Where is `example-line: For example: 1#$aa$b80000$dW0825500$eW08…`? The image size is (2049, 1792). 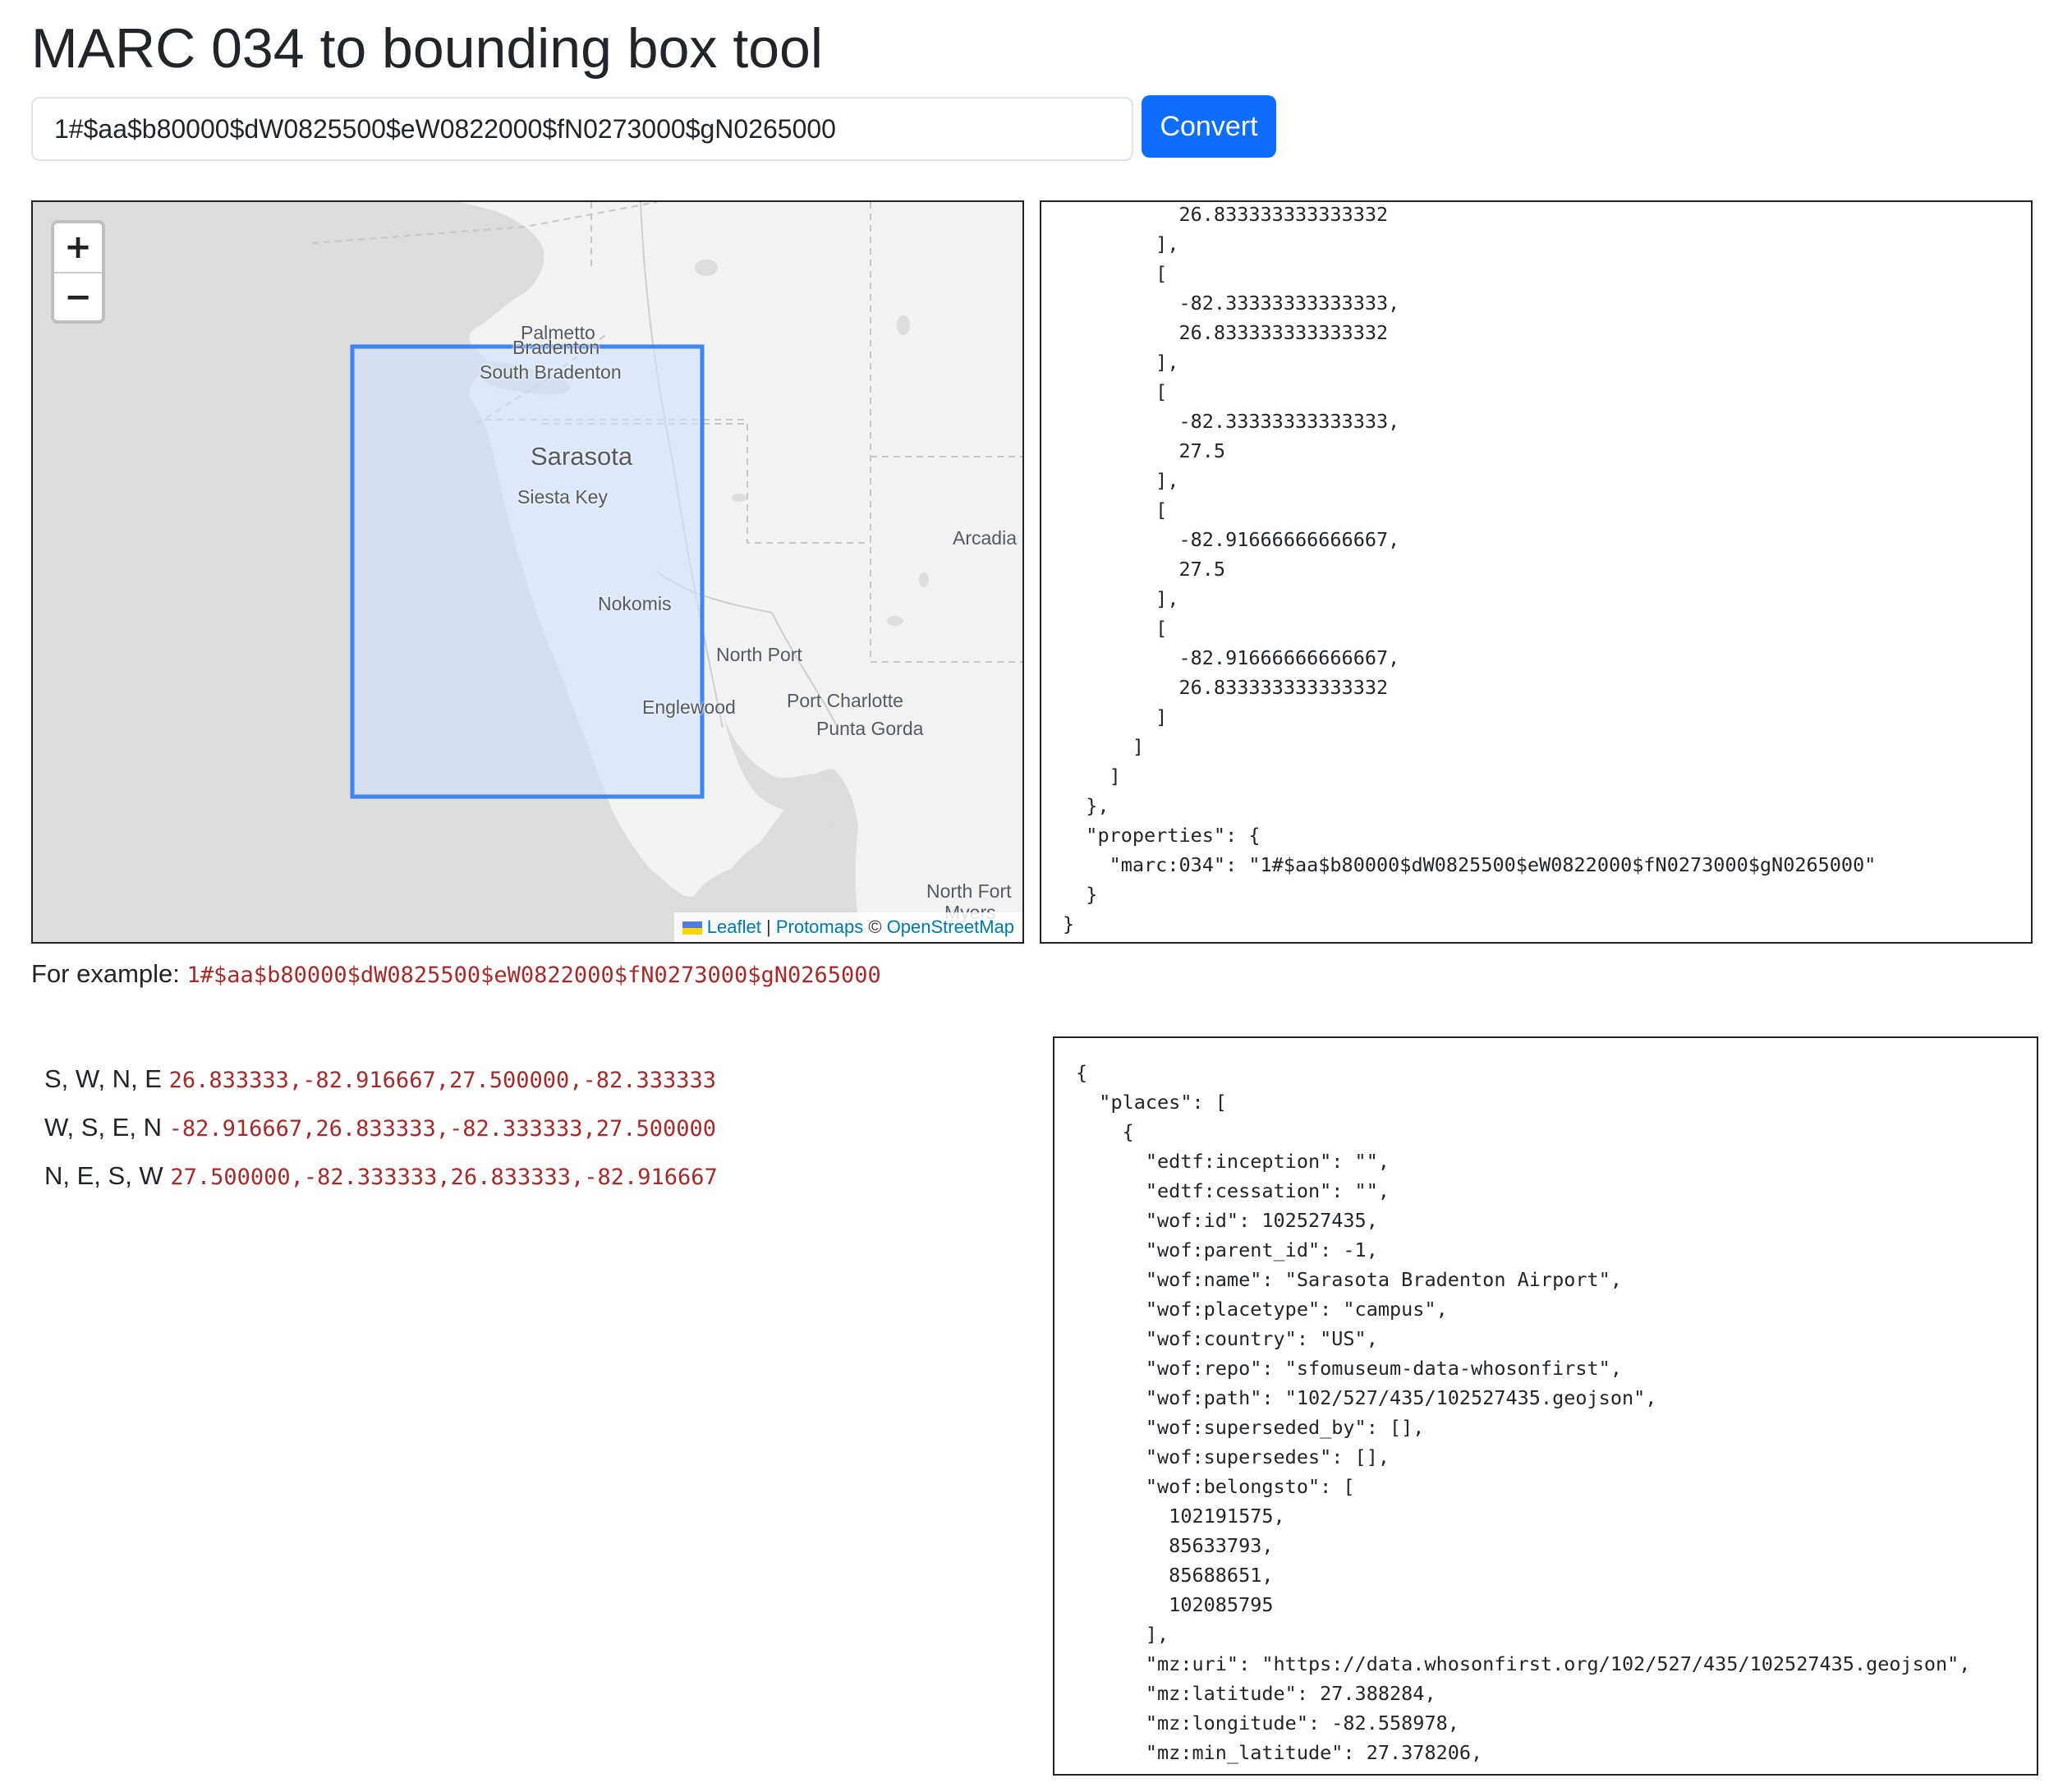
example-line: For example: 1#$aa$b80000$dW0825500$eW08… is located at coordinates (456, 975).